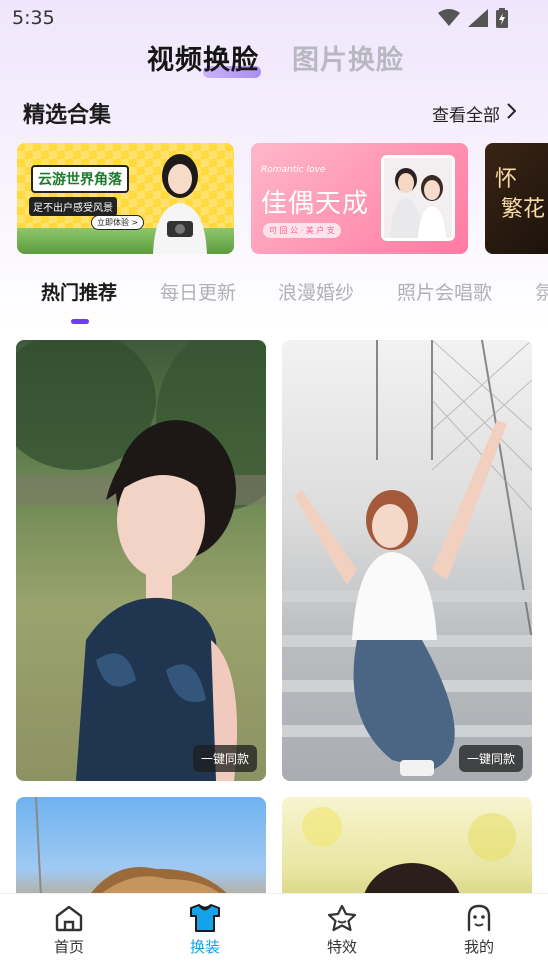 The height and width of the screenshot is (974, 548). What do you see at coordinates (69, 918) in the screenshot?
I see `home-icon` at bounding box center [69, 918].